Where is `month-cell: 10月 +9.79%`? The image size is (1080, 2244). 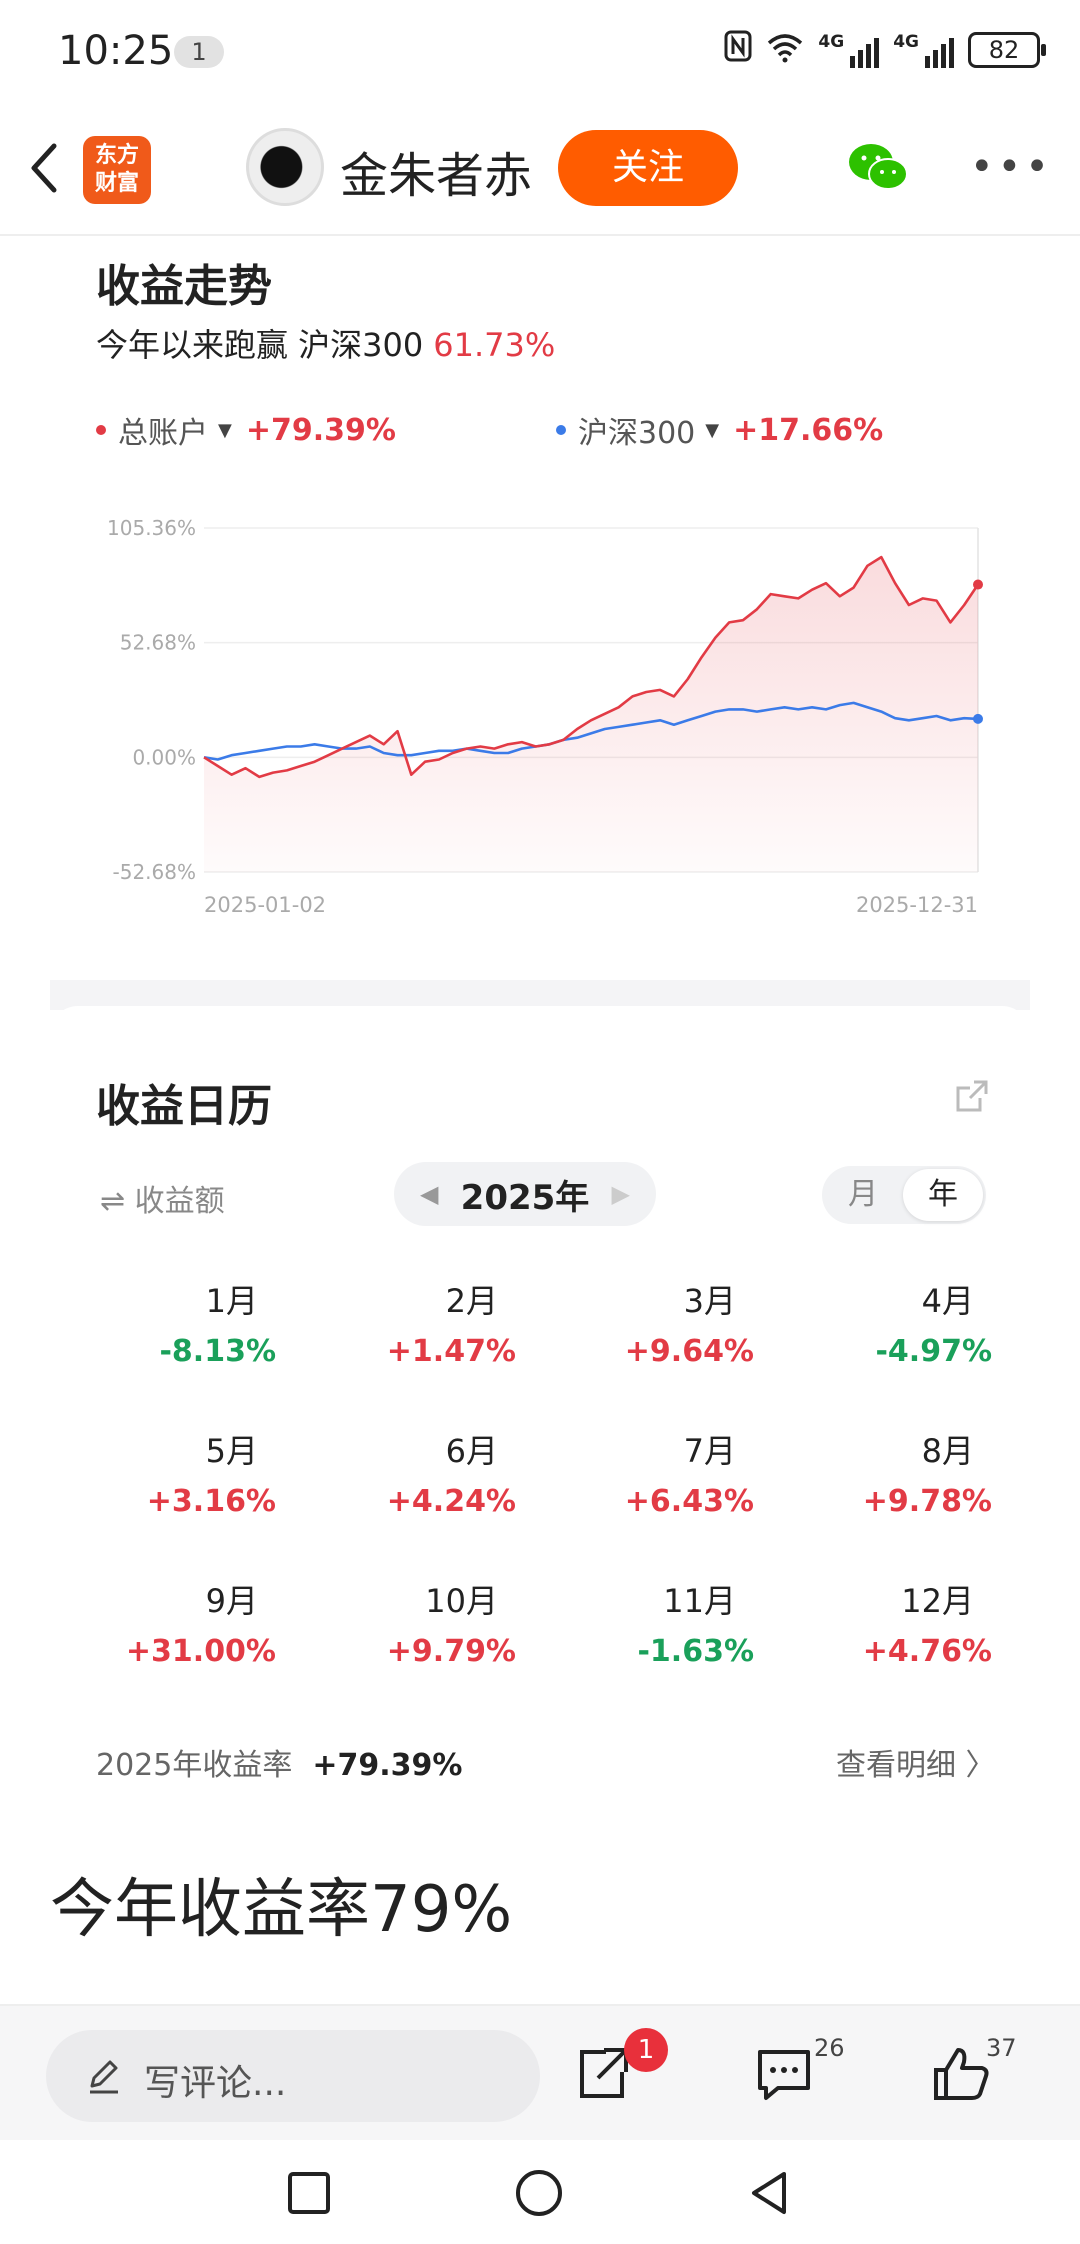
month-cell: 10月 +9.79% is located at coordinates (426, 1622).